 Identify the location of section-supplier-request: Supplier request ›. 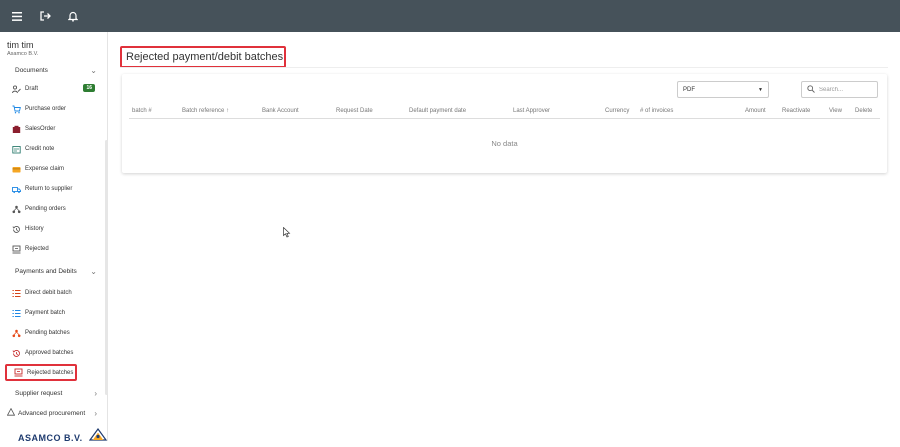
(53, 393).